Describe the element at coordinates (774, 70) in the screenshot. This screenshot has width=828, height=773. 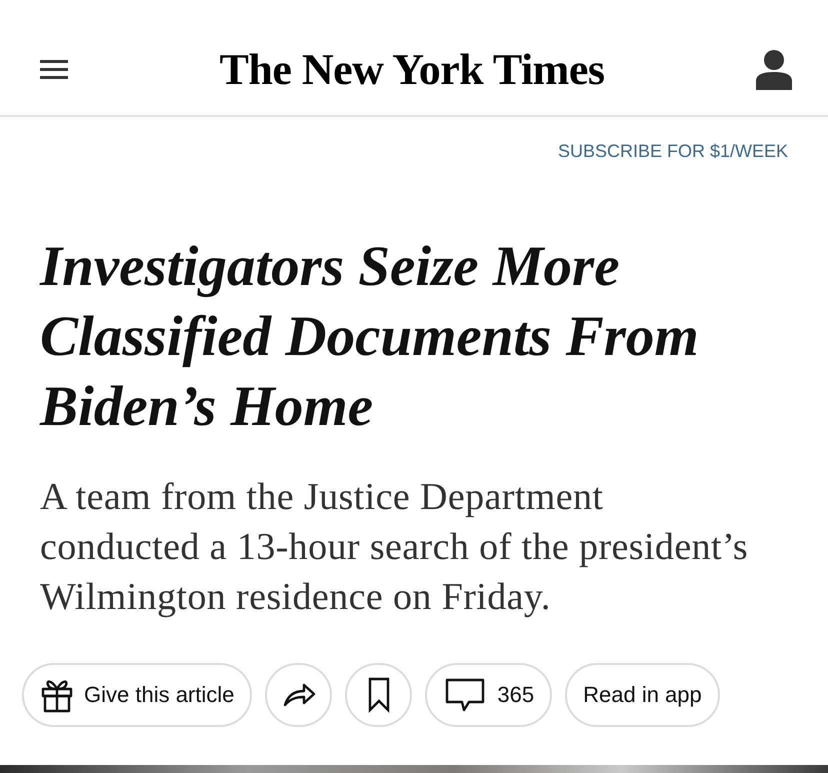
I see `account-icon` at that location.